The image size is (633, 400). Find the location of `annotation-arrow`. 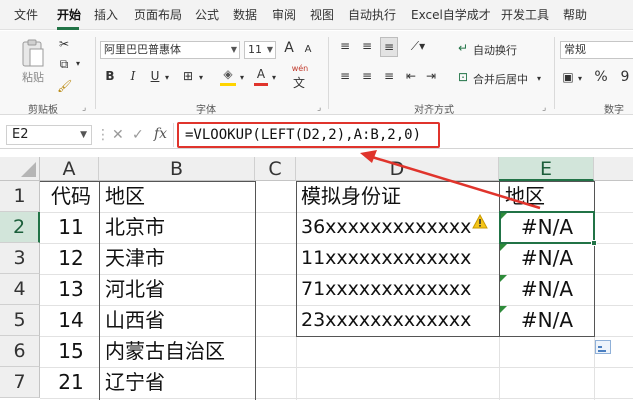

annotation-arrow is located at coordinates (450, 180).